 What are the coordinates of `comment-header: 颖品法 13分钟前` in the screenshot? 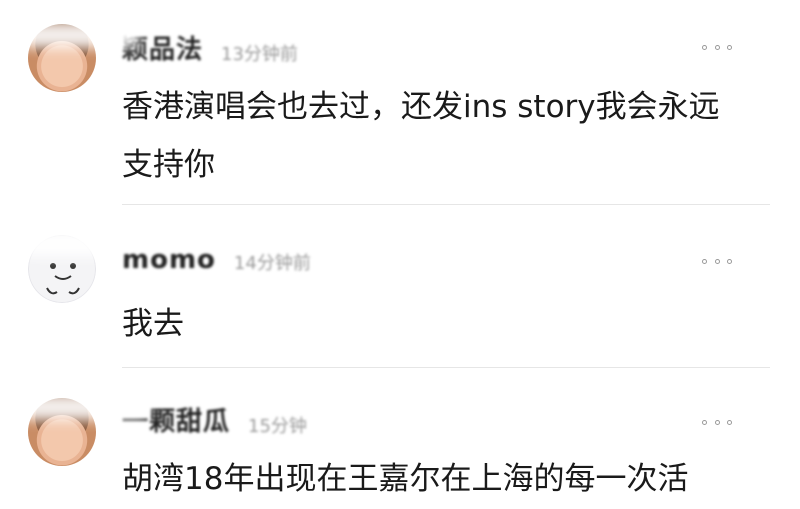 It's located at (210, 46).